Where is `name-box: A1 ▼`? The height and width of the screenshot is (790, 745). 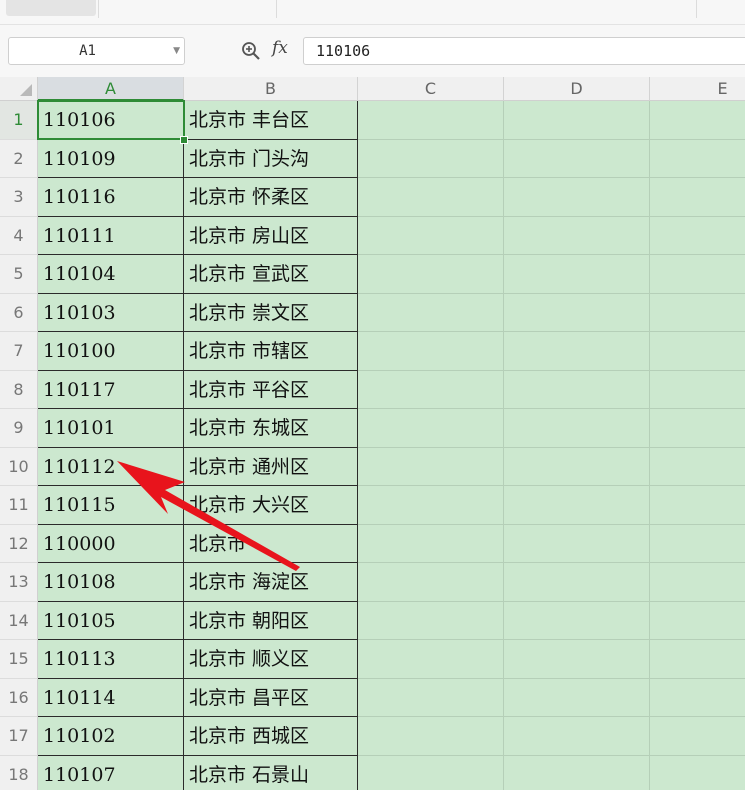
name-box: A1 ▼ is located at coordinates (96, 51).